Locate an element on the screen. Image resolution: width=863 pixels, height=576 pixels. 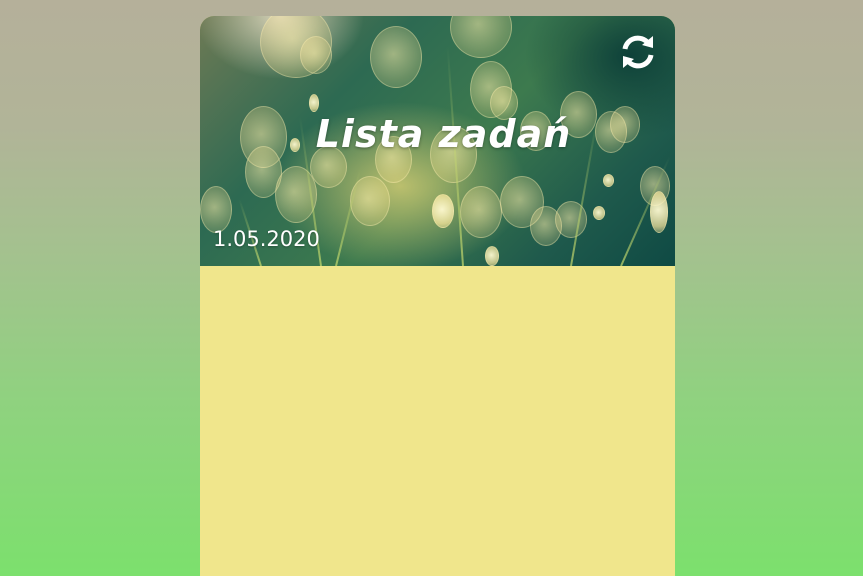
date-label: 1.05.2020 is located at coordinates (266, 239).